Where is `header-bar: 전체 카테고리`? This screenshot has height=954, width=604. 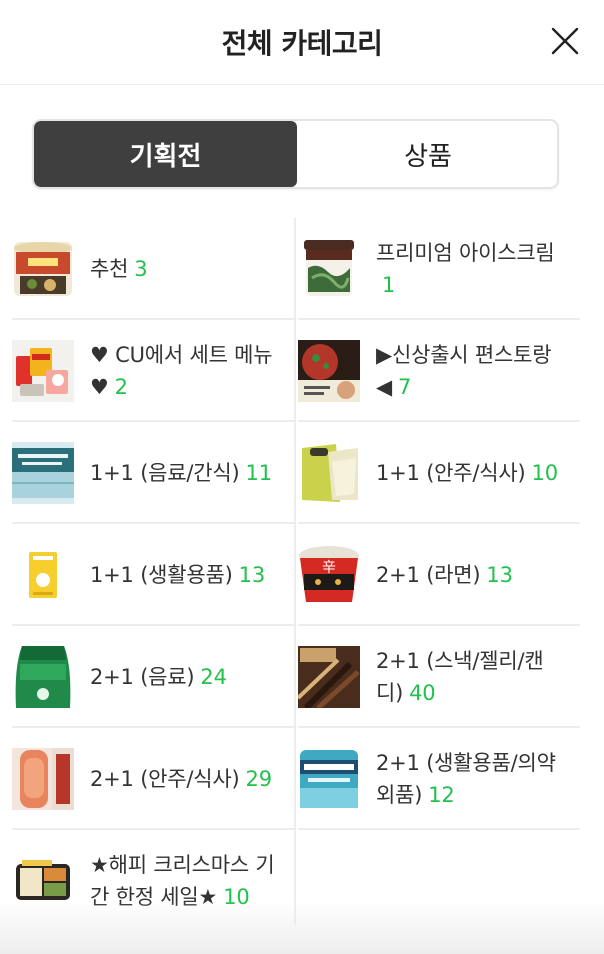
header-bar: 전체 카테고리 is located at coordinates (302, 42).